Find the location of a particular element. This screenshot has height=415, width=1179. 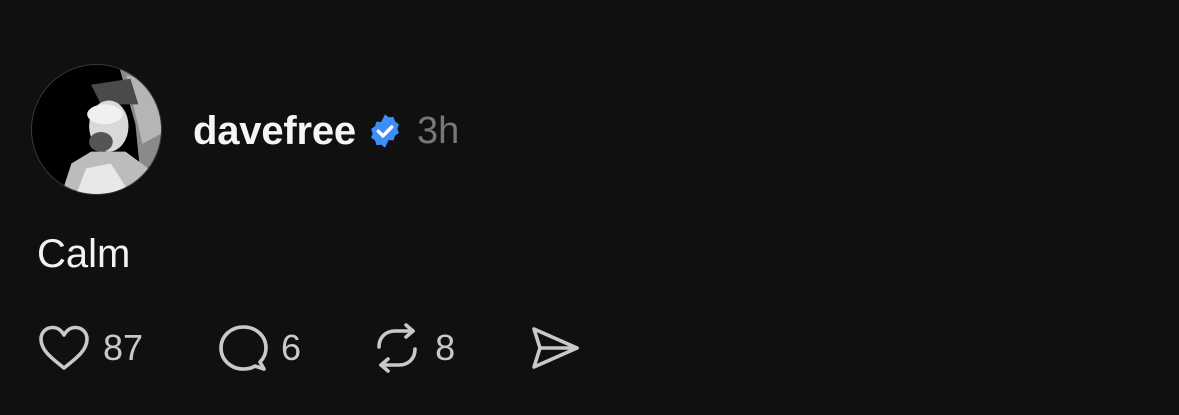

username: davefree is located at coordinates (274, 131).